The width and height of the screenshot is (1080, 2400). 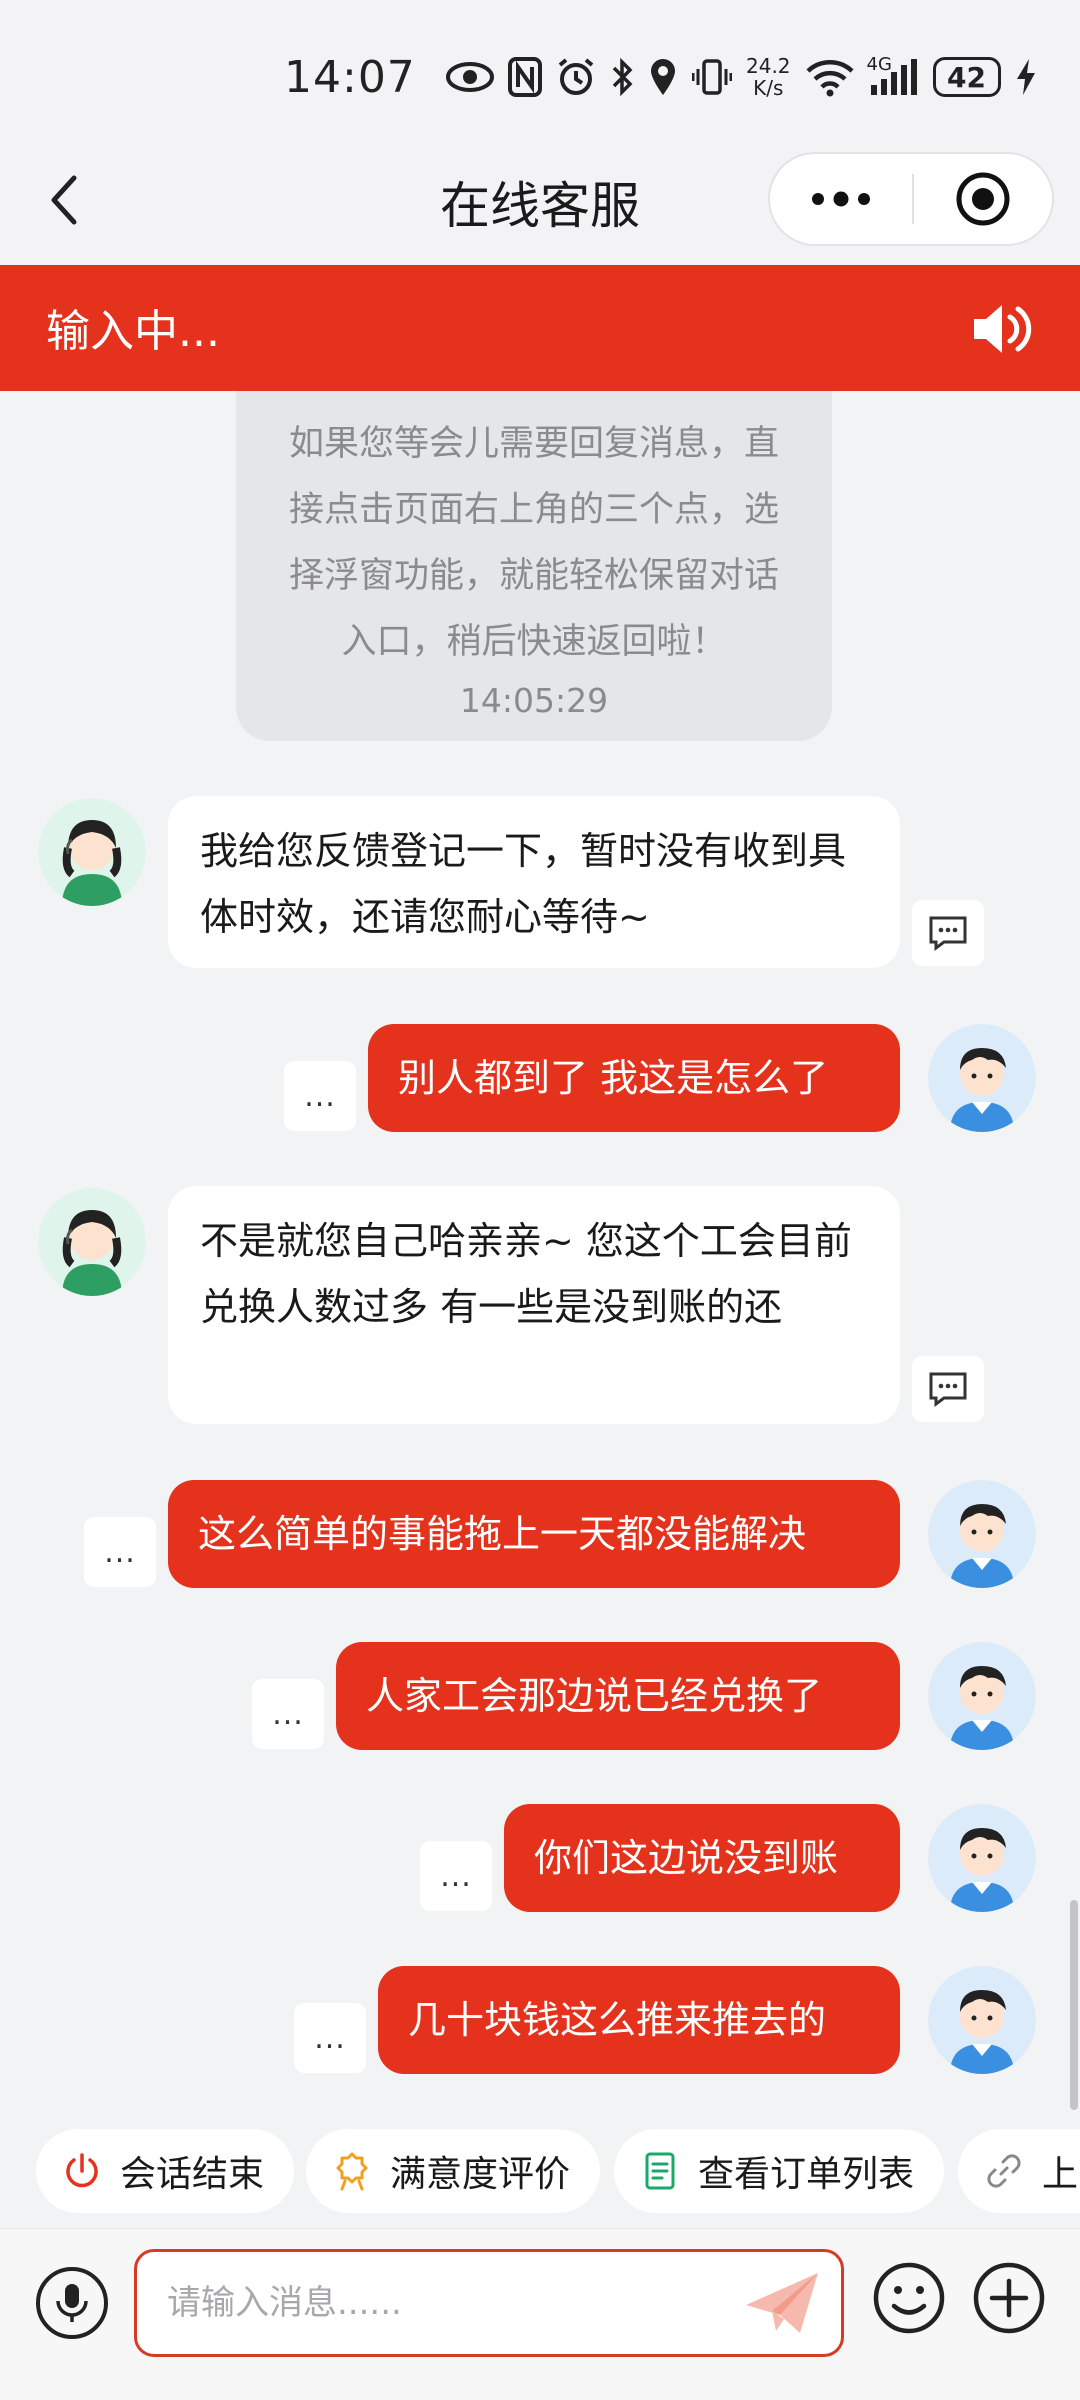 I want to click on power-icon, so click(x=82, y=2170).